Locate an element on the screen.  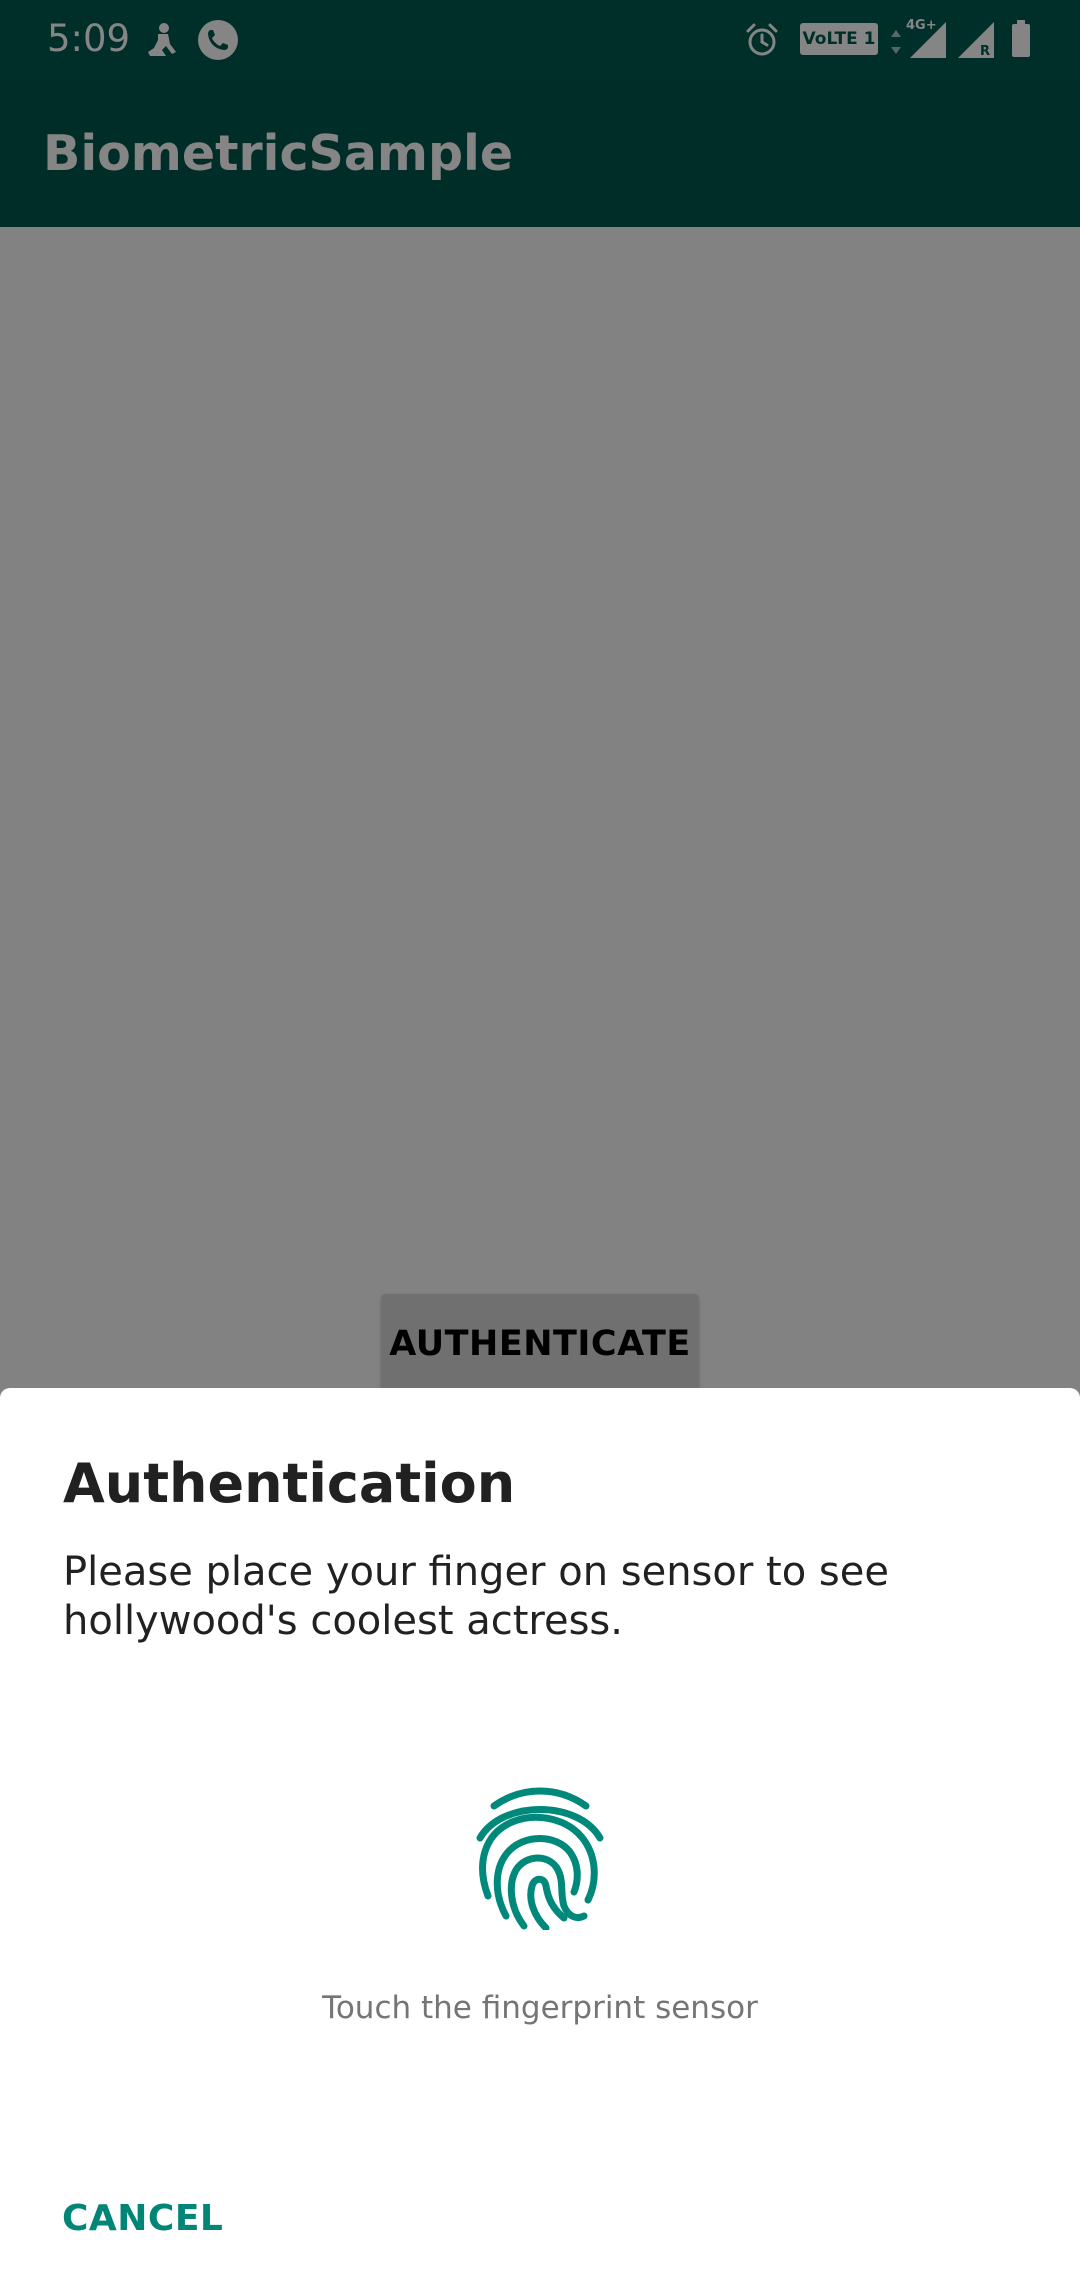
fingerprint-icon is located at coordinates (540, 1858).